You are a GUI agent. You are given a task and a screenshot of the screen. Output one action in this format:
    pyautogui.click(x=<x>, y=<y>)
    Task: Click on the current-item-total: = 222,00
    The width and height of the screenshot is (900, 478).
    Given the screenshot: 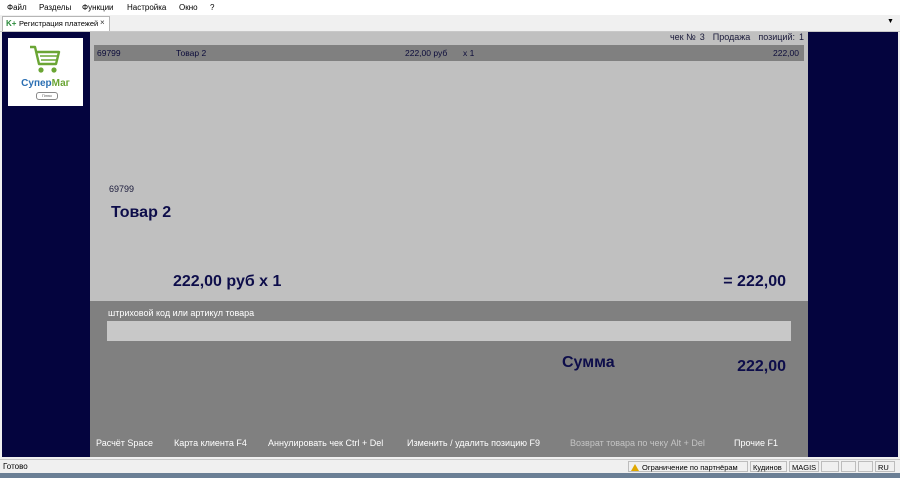 What is the action you would take?
    pyautogui.click(x=754, y=281)
    